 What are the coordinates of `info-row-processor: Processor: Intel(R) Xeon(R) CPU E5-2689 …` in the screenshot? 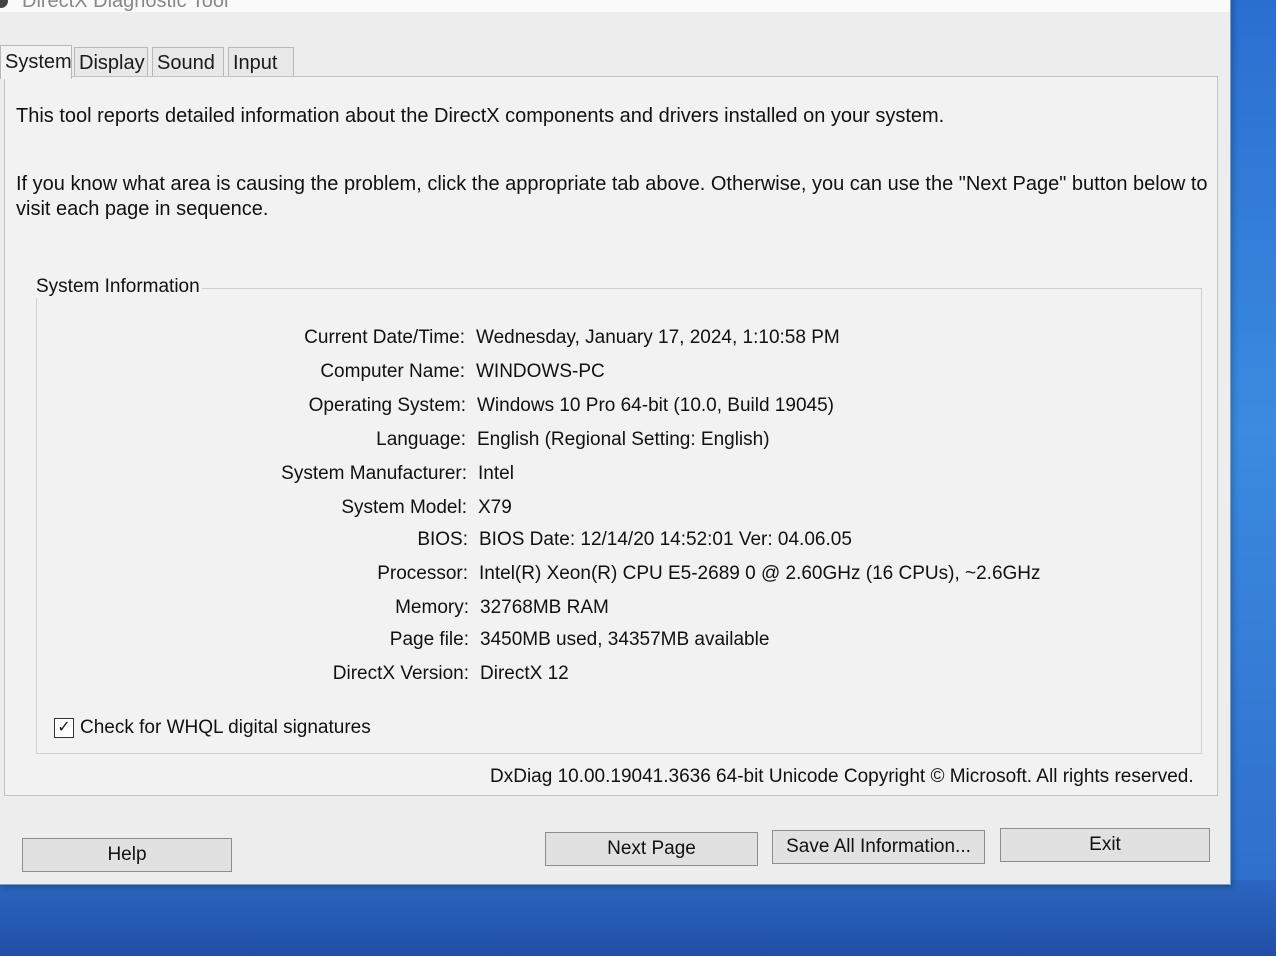 It's located at (600, 574).